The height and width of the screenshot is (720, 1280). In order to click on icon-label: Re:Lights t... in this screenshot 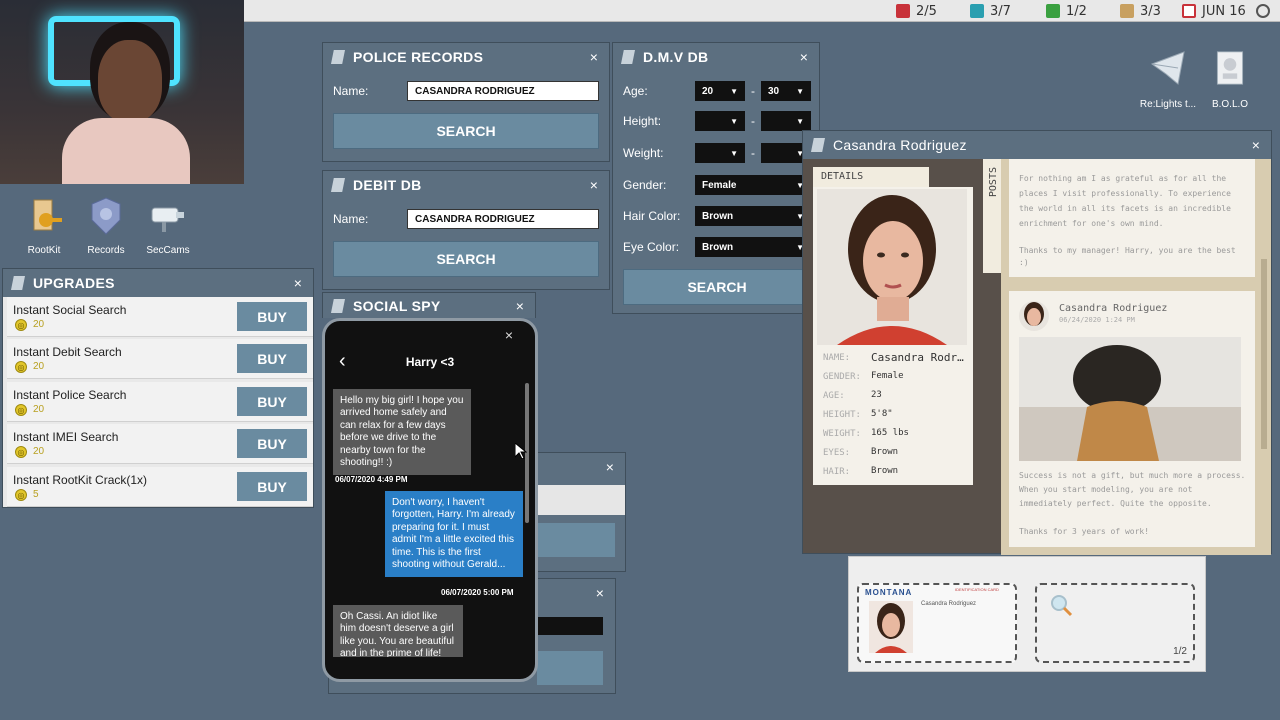, I will do `click(1168, 104)`.